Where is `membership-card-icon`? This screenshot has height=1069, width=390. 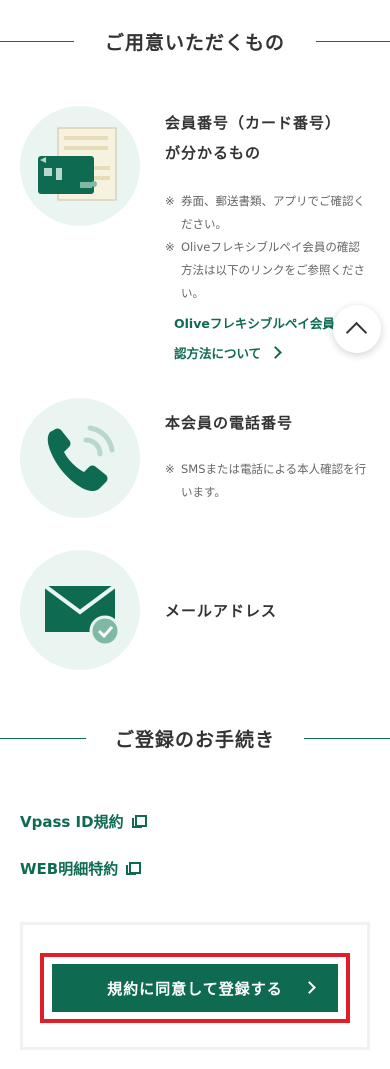
membership-card-icon is located at coordinates (80, 166).